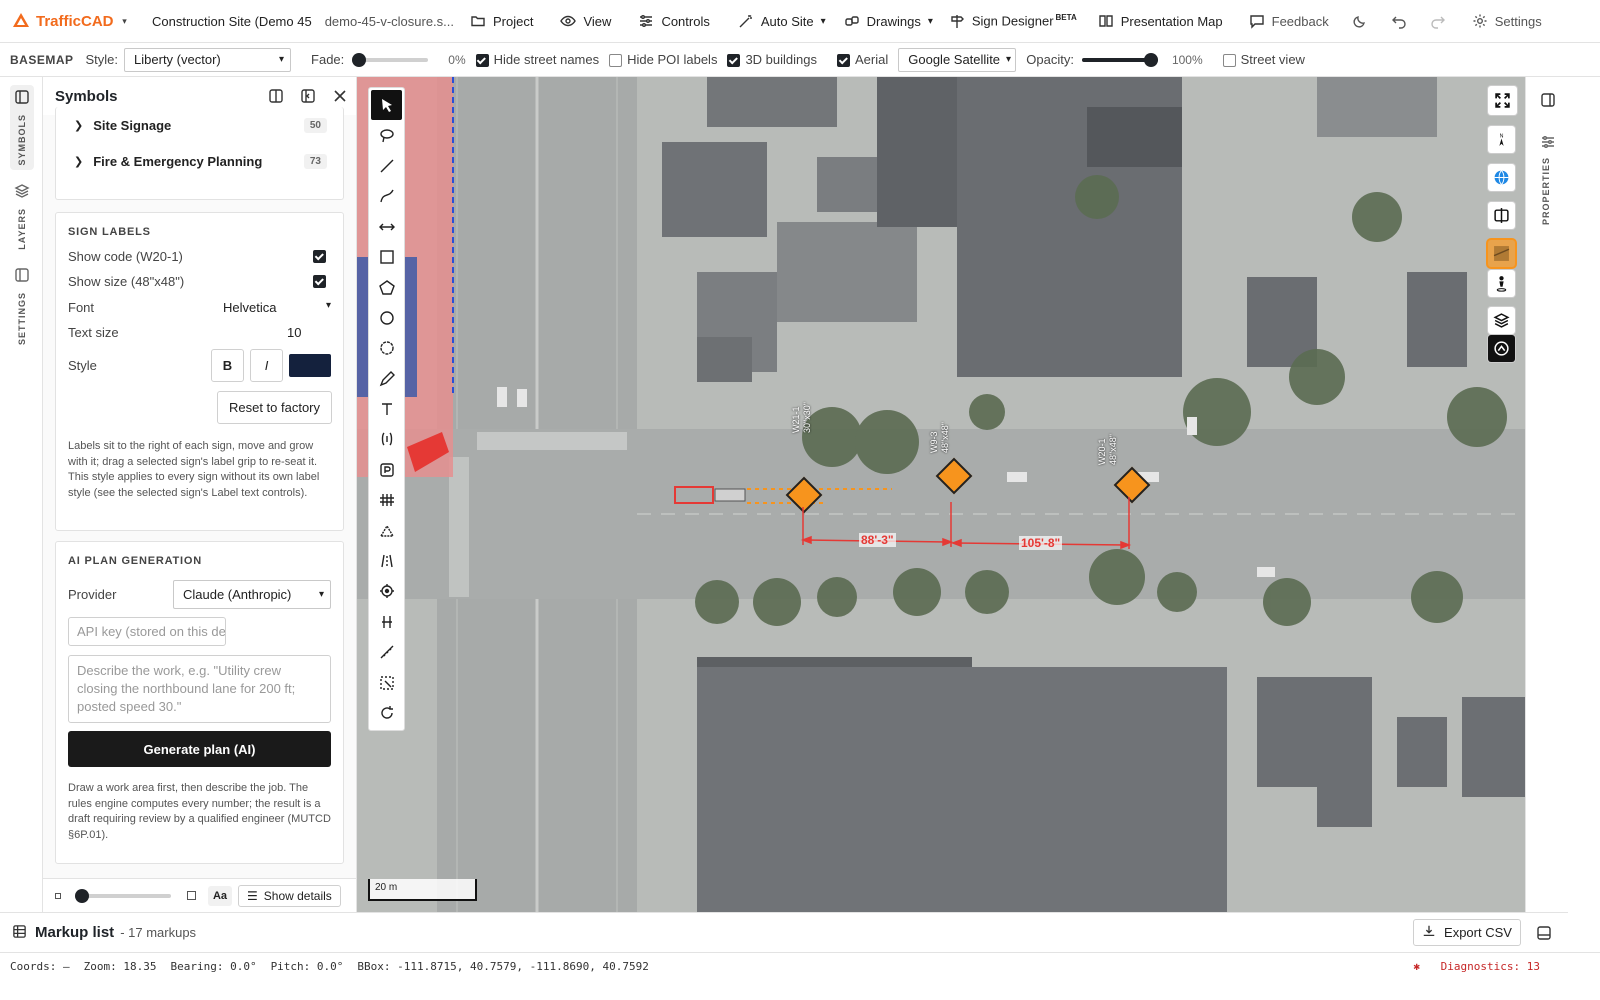 The height and width of the screenshot is (1000, 1600). Describe the element at coordinates (772, 60) in the screenshot. I see `buildings-3d-toggle: 3D buildings` at that location.